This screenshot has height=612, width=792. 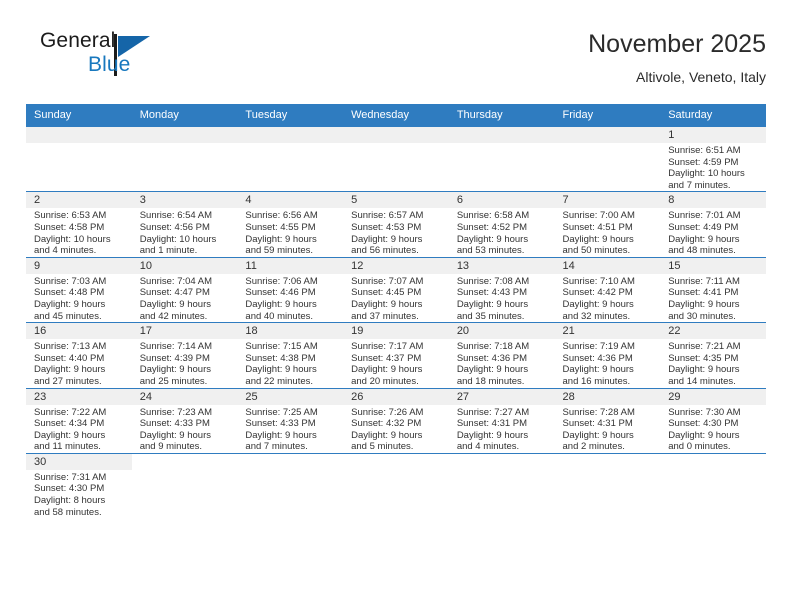 What do you see at coordinates (387, 281) in the screenshot?
I see `sunrise-time: Sunrise: 7:07 AM` at bounding box center [387, 281].